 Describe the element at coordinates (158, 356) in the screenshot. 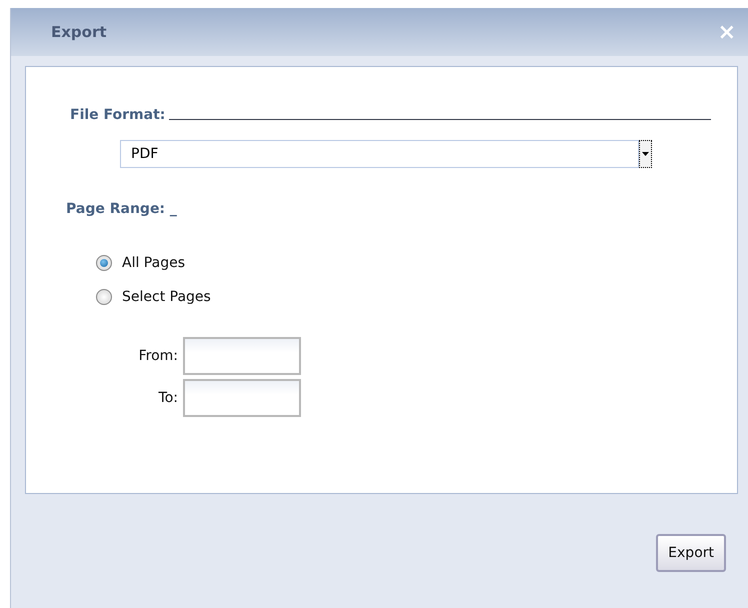

I see `from-label: From:` at that location.